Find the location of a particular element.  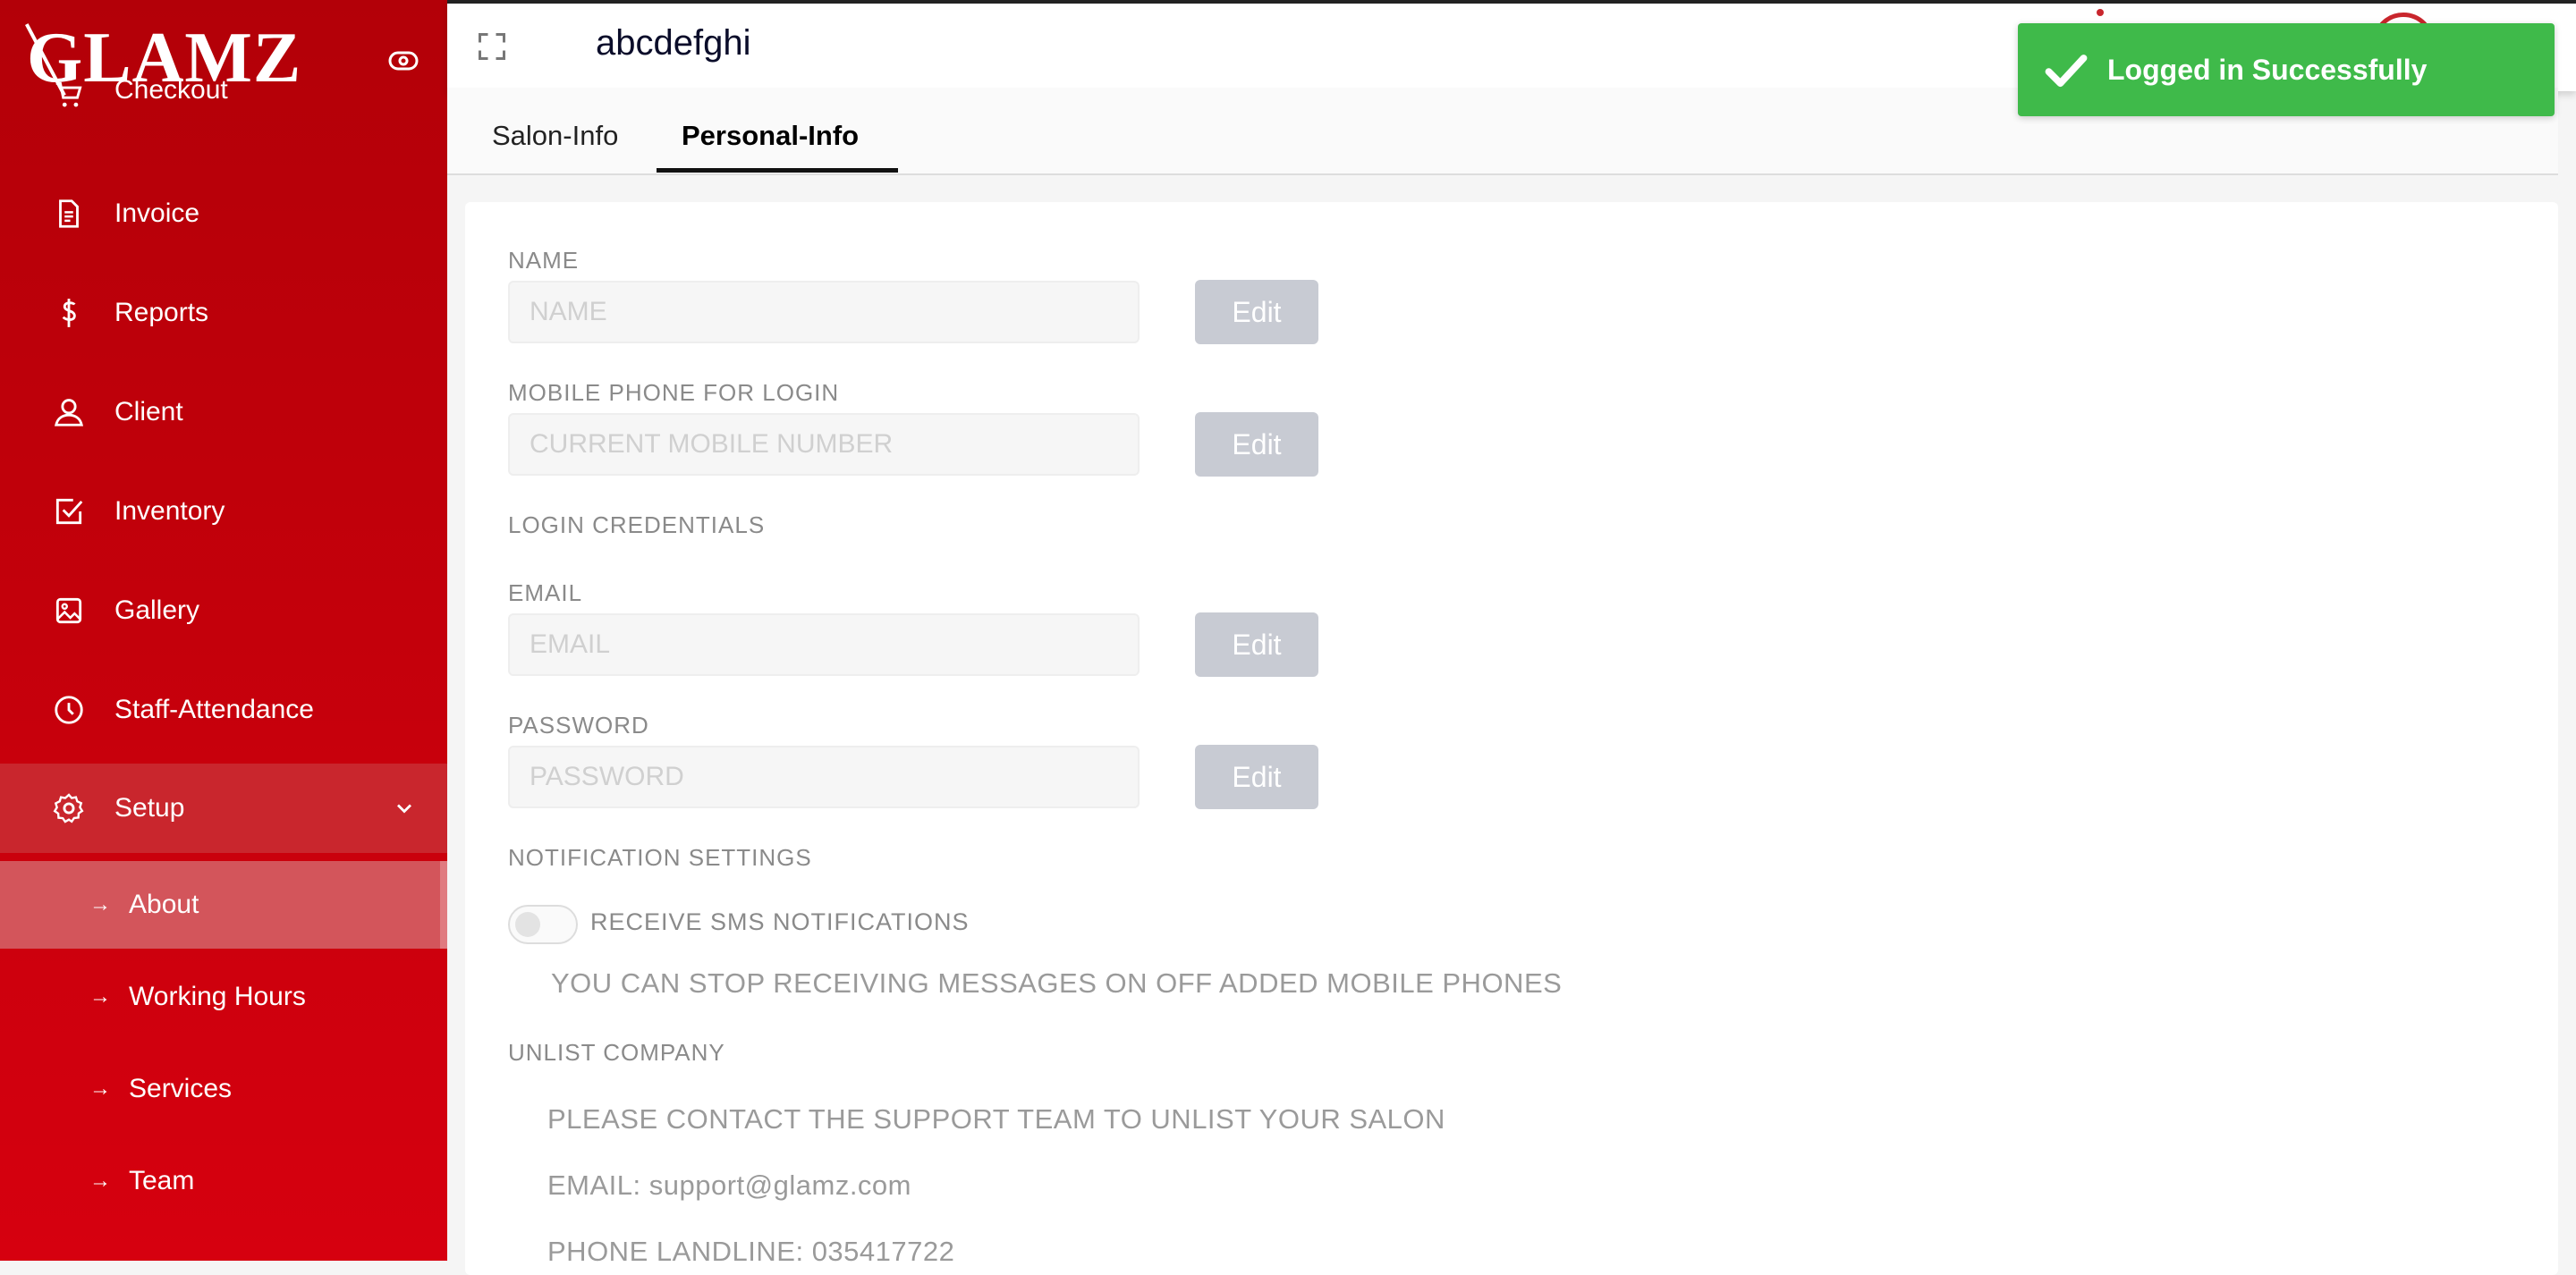

sidebar-item-label: Gallery is located at coordinates (157, 610).